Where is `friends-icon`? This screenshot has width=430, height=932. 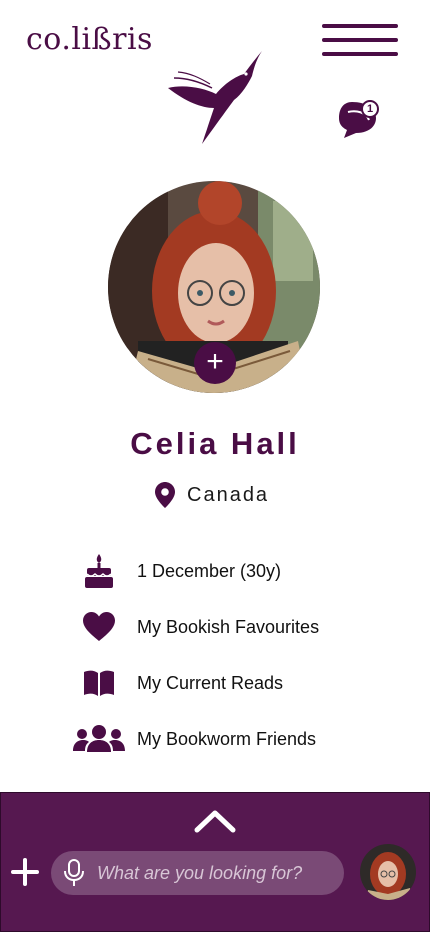
friends-icon is located at coordinates (99, 738).